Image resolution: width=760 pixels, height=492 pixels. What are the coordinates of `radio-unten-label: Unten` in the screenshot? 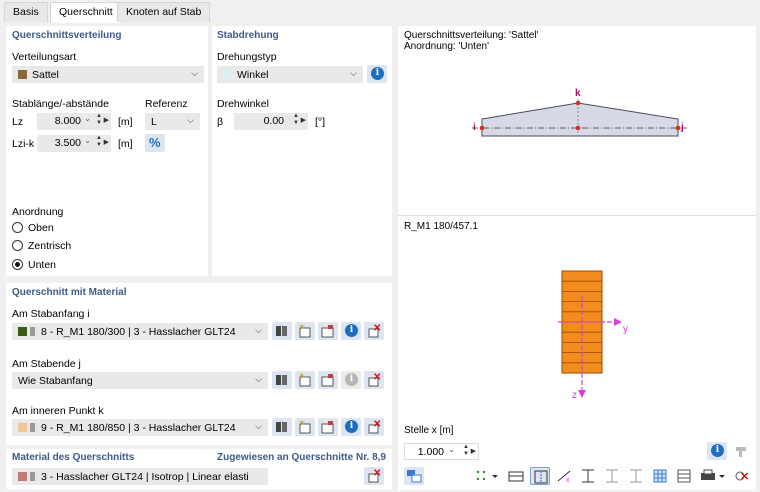 It's located at (42, 265).